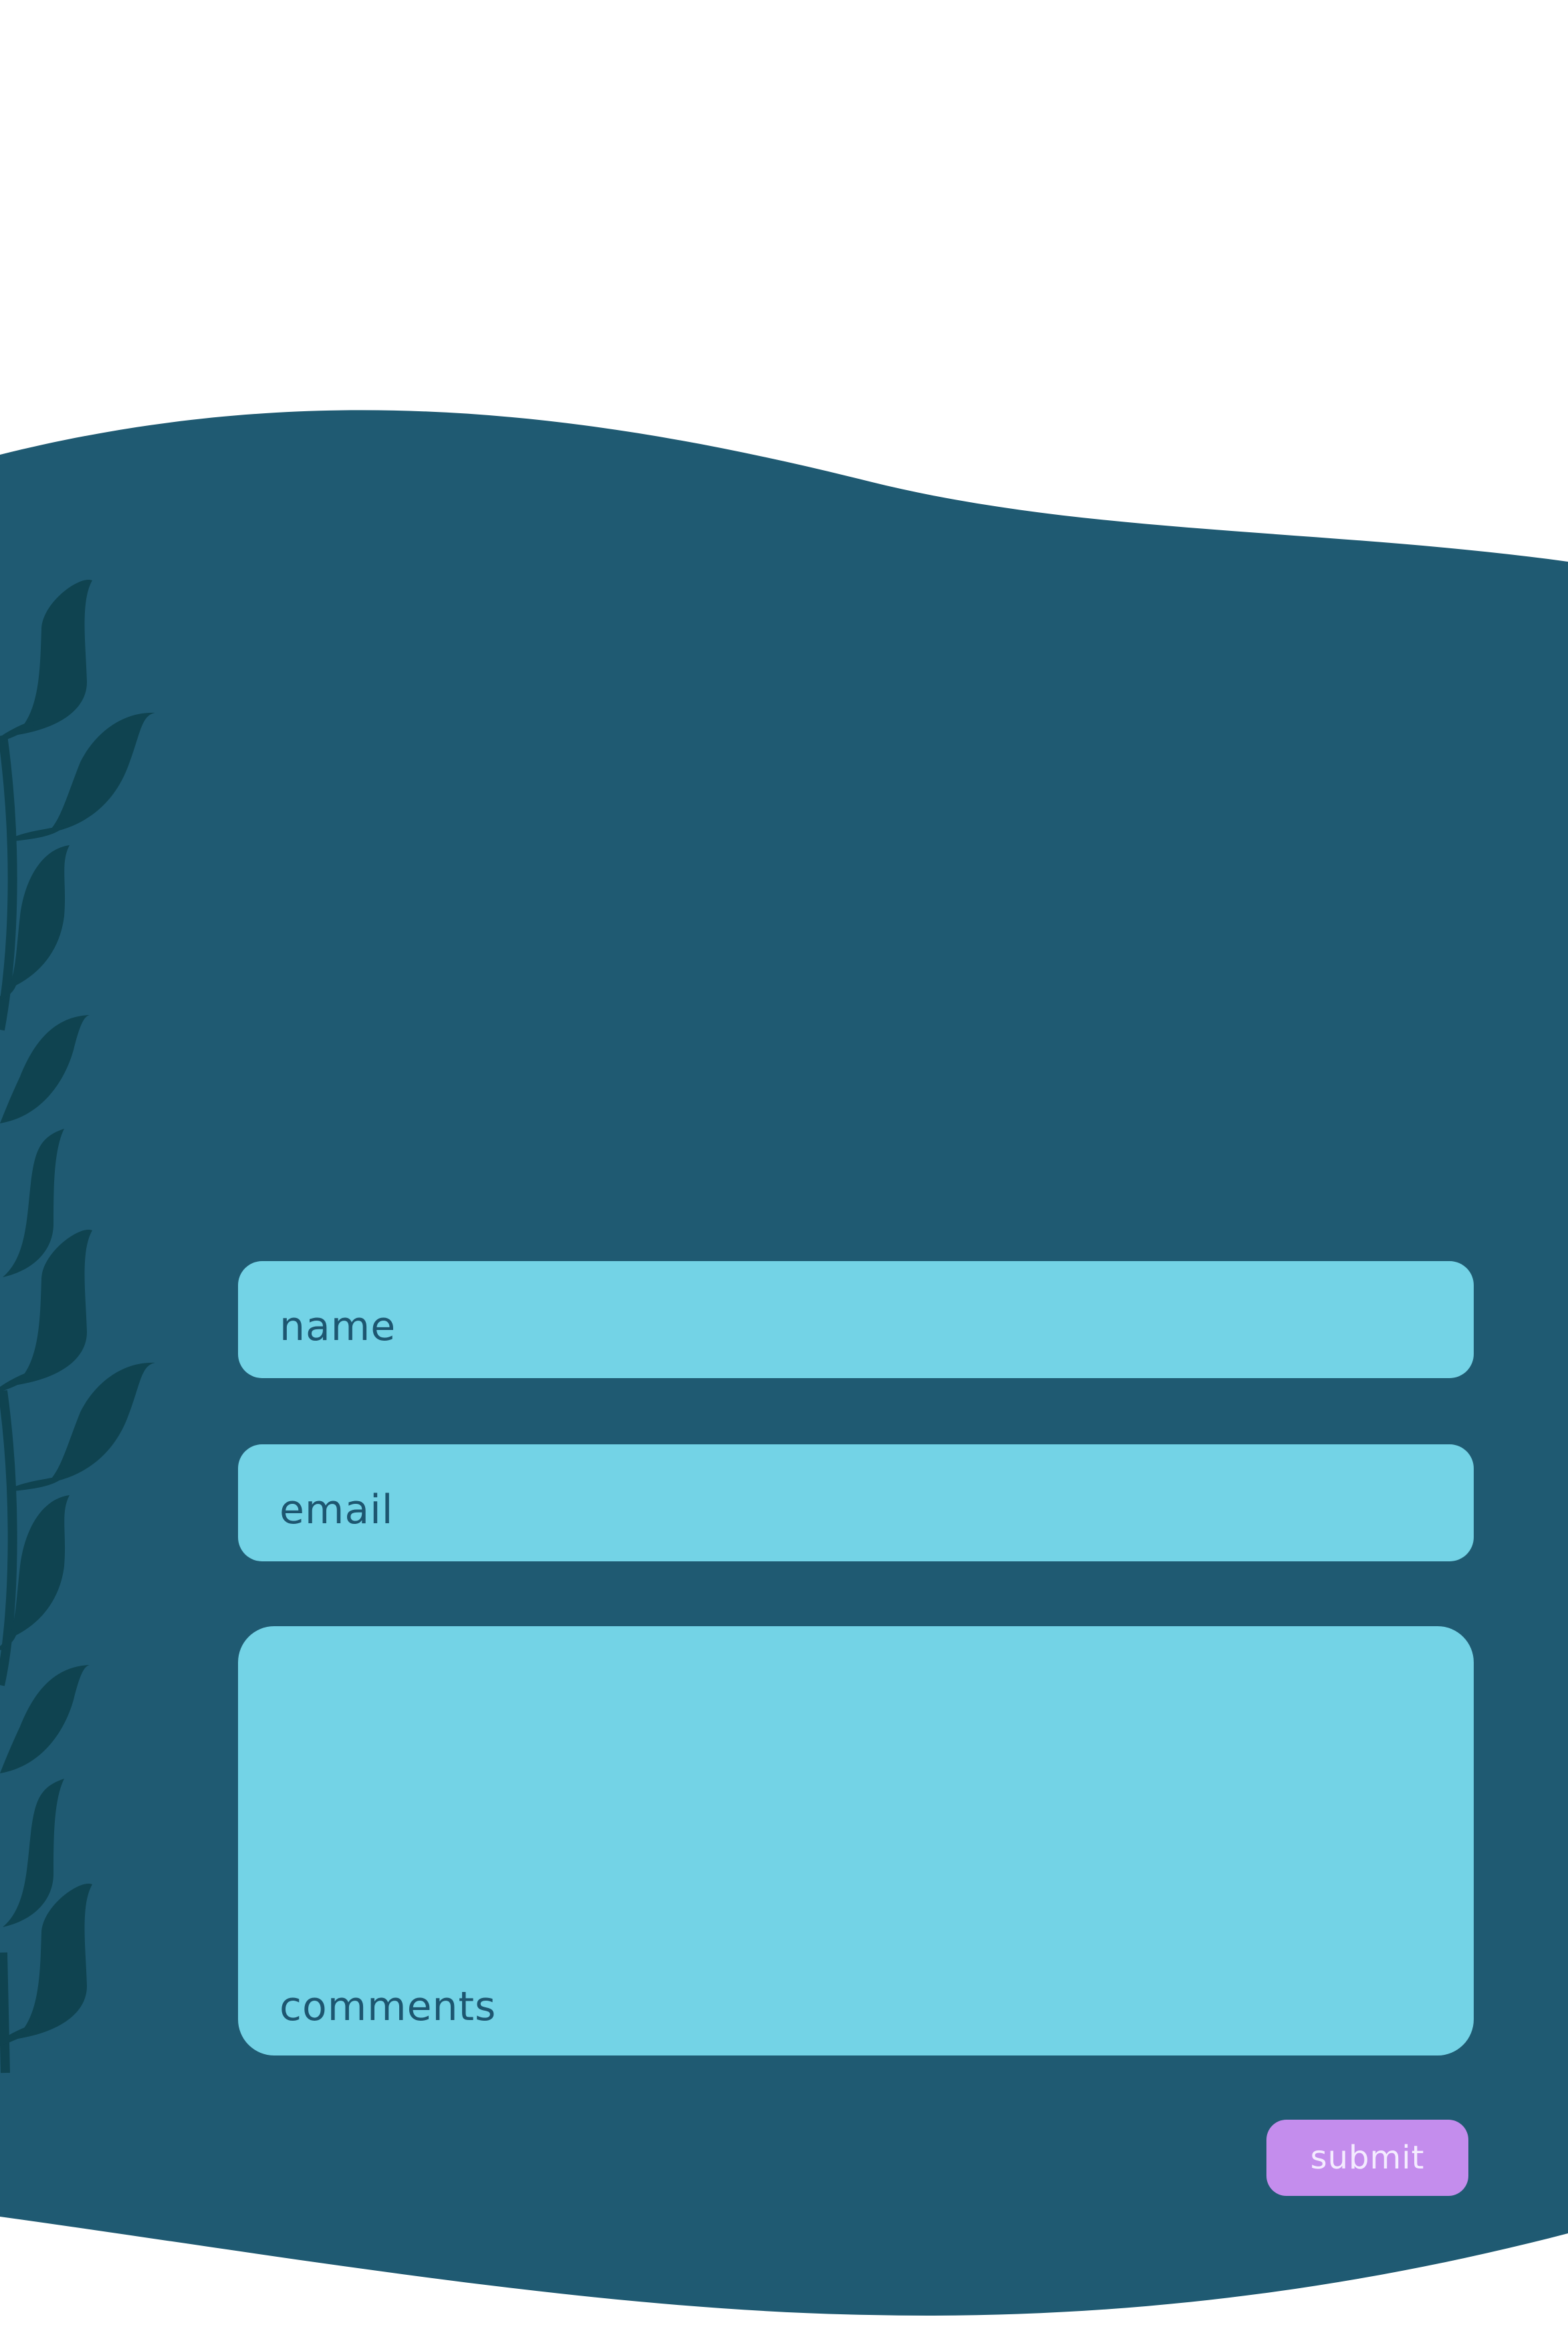 The image size is (1568, 2337). I want to click on email-placeholder: email, so click(336, 1510).